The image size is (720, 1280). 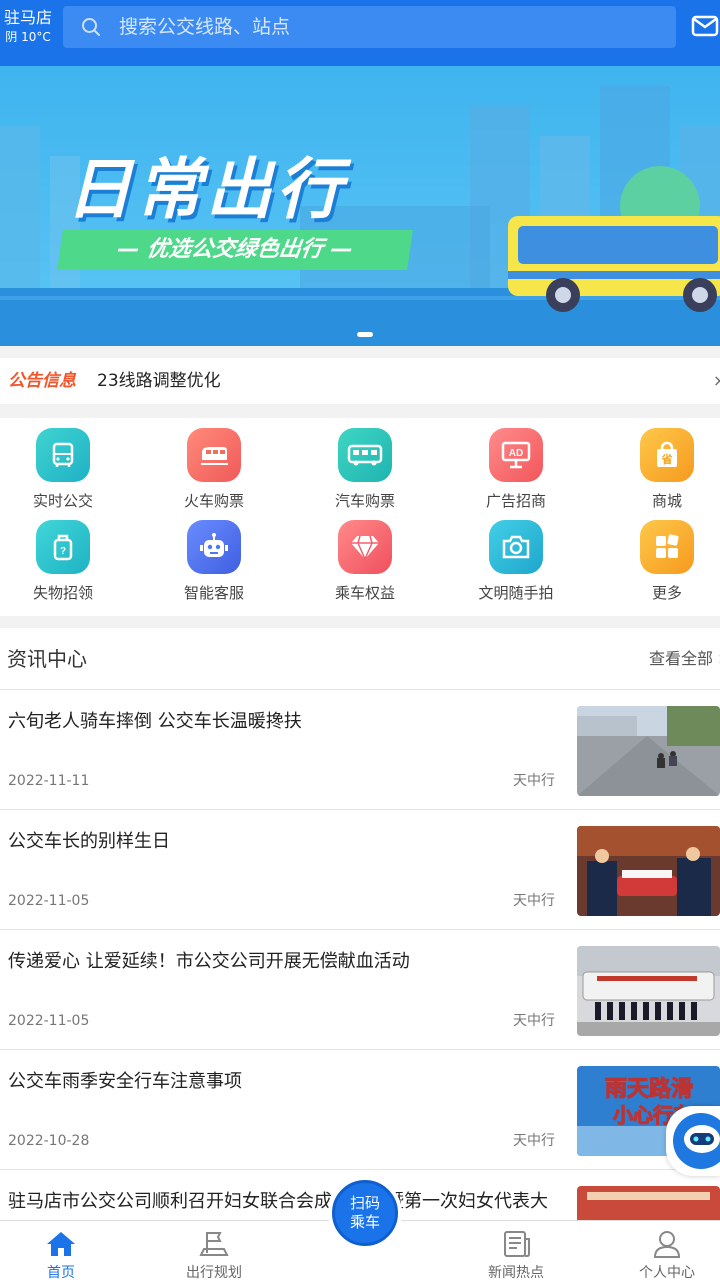 What do you see at coordinates (159, 381) in the screenshot?
I see `notice-text: 23线路调整优化` at bounding box center [159, 381].